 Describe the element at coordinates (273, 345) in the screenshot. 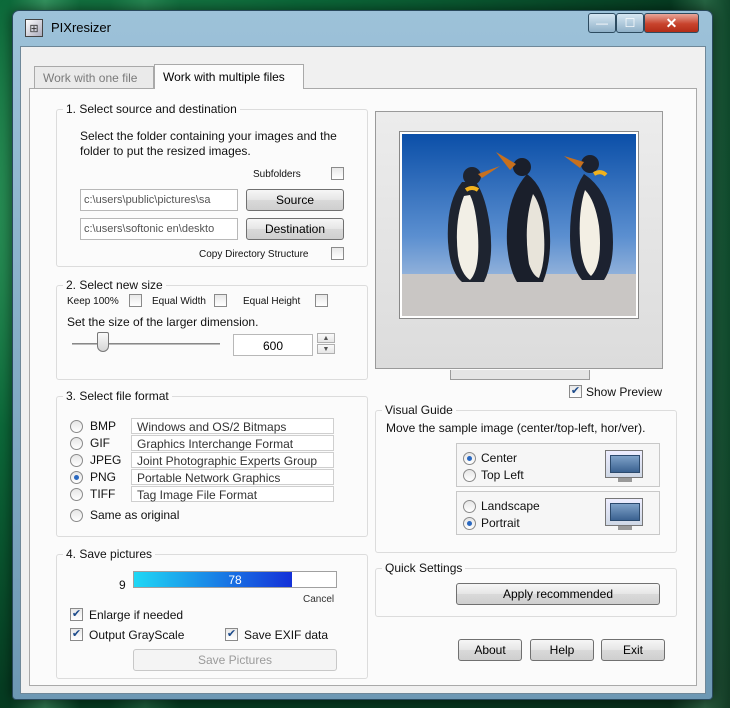

I see `size-value-field: 600` at that location.